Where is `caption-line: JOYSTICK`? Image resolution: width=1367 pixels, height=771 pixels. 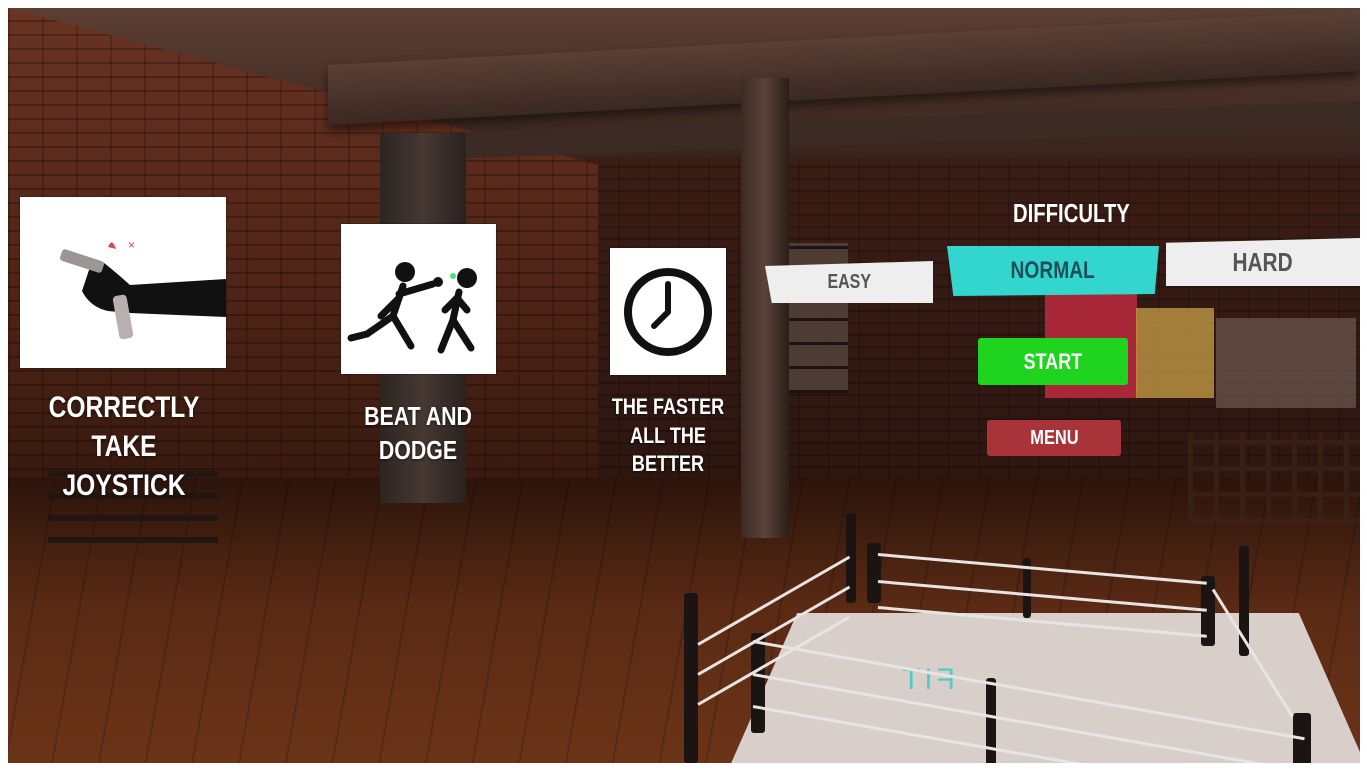
caption-line: JOYSTICK is located at coordinates (124, 485).